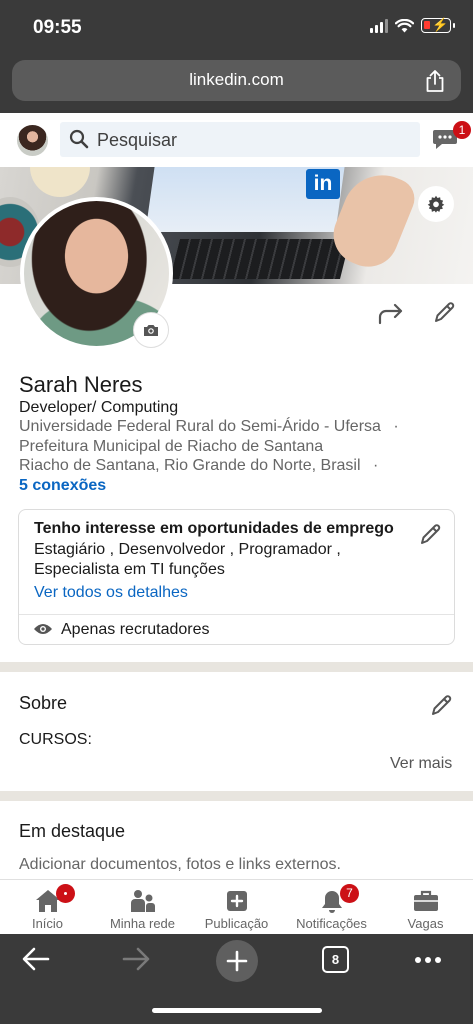 This screenshot has height=1024, width=473. What do you see at coordinates (135, 629) in the screenshot?
I see `visibility-text: Apenas recrutadores` at bounding box center [135, 629].